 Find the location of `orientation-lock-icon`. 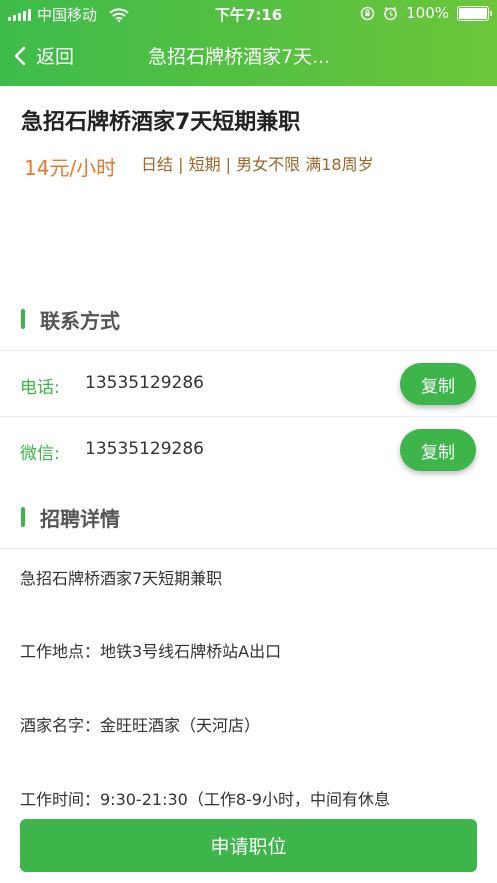

orientation-lock-icon is located at coordinates (367, 13).